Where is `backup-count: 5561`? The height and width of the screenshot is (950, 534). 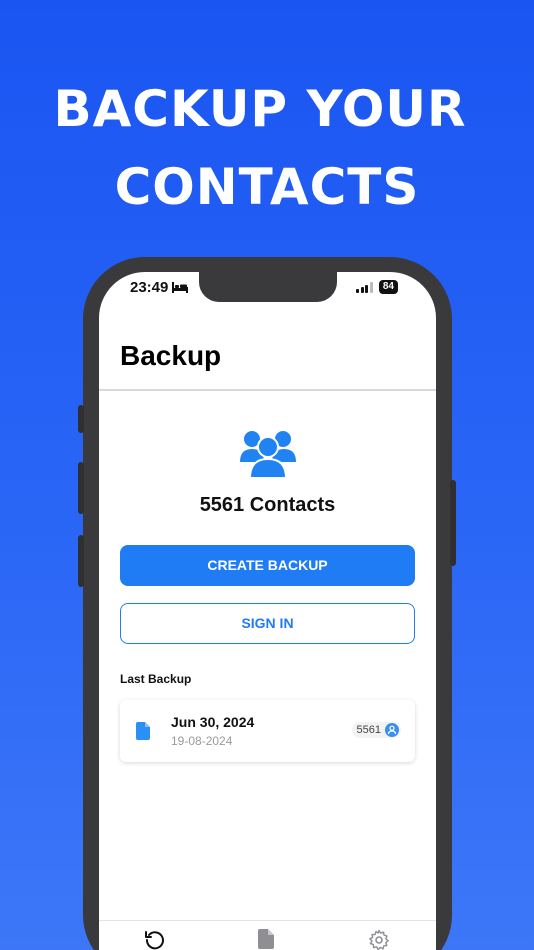
backup-count: 5561 is located at coordinates (368, 730).